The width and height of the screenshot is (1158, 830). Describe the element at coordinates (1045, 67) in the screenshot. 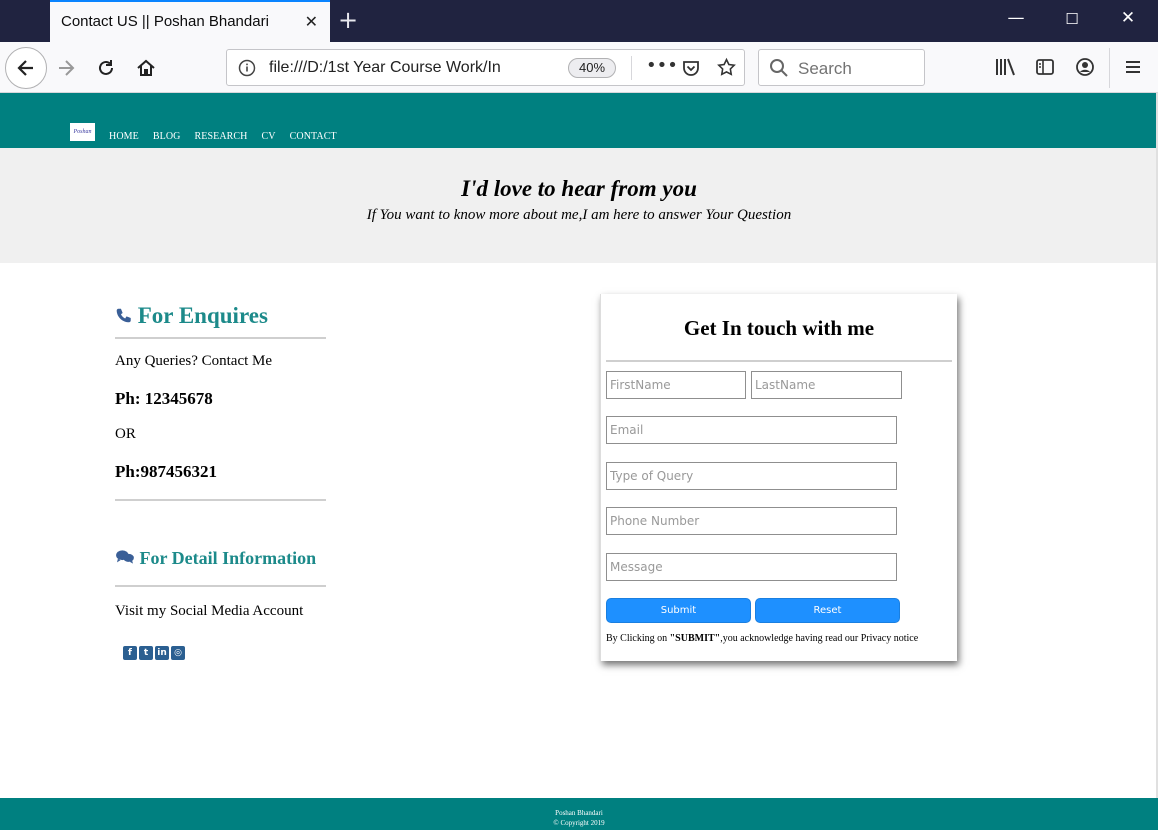

I see `sidebar-icon` at that location.